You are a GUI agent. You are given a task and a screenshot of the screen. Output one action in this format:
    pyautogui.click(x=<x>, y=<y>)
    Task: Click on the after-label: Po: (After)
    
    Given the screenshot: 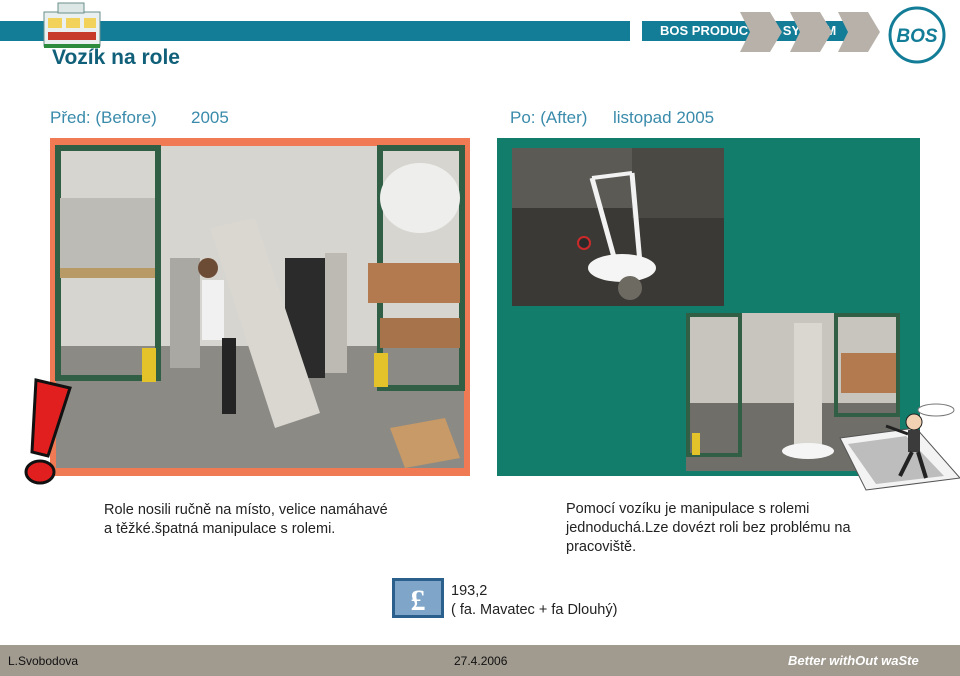 What is the action you would take?
    pyautogui.click(x=549, y=117)
    